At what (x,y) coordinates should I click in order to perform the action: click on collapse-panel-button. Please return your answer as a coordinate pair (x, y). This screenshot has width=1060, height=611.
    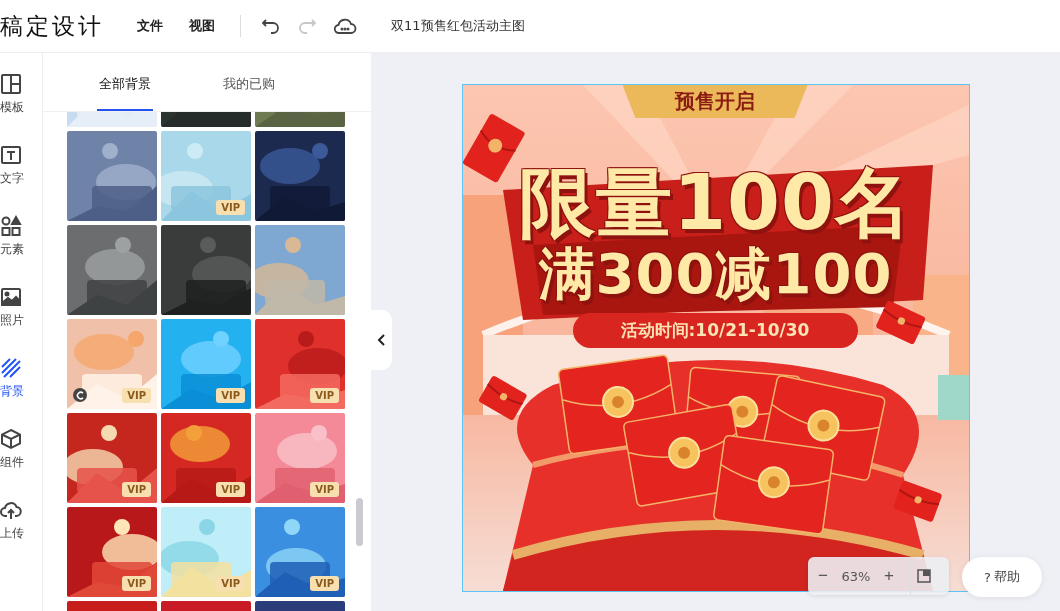
    Looking at the image, I should click on (381, 340).